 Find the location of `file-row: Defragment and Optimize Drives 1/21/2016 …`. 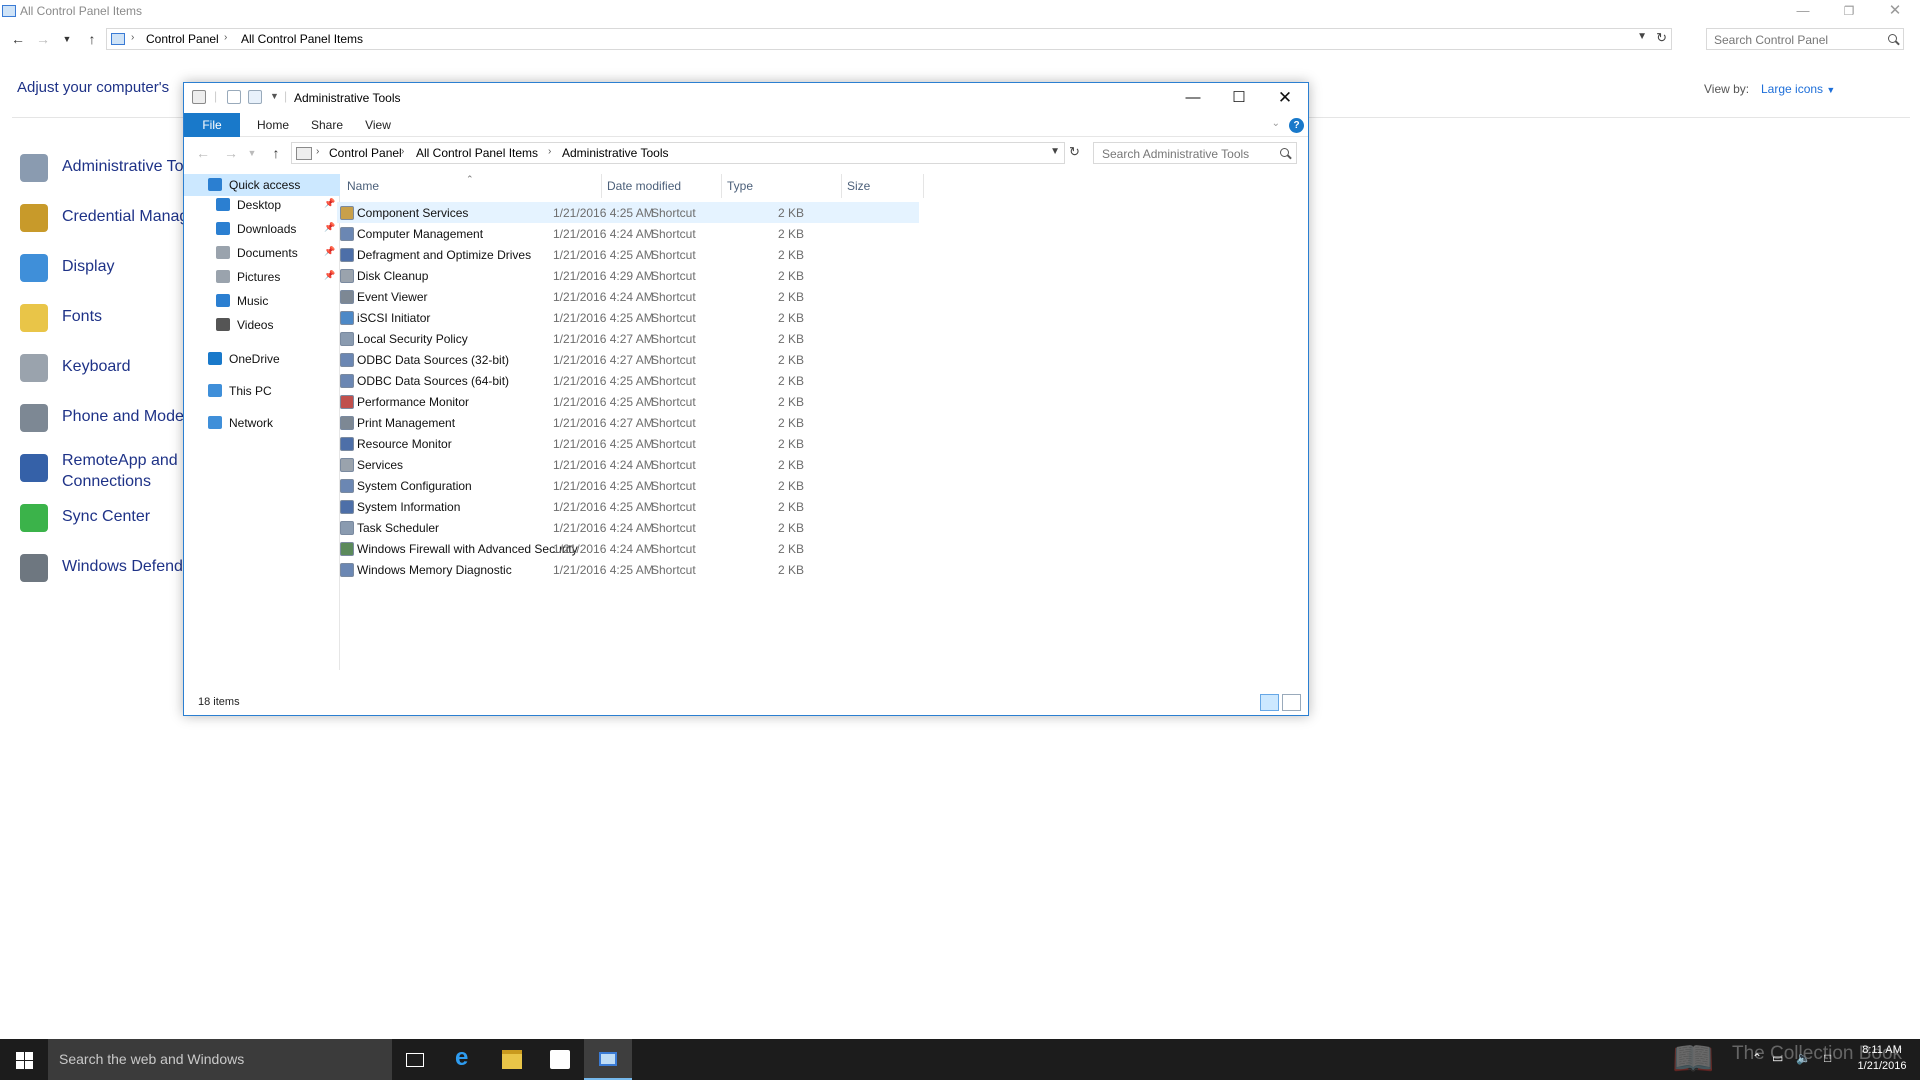

file-row: Defragment and Optimize Drives 1/21/2016 … is located at coordinates (628, 254).